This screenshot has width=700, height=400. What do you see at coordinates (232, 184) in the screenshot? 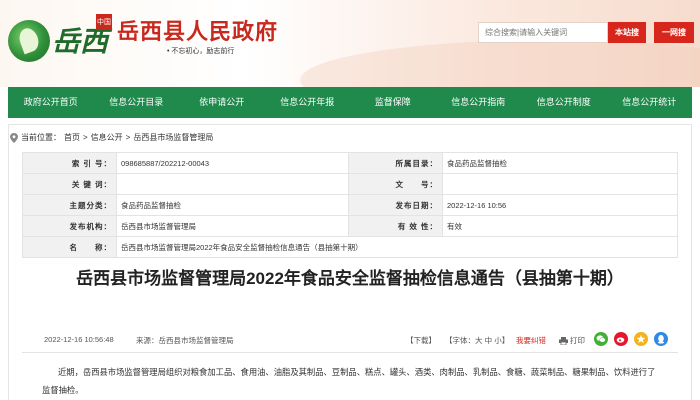
I see `keyword-value` at bounding box center [232, 184].